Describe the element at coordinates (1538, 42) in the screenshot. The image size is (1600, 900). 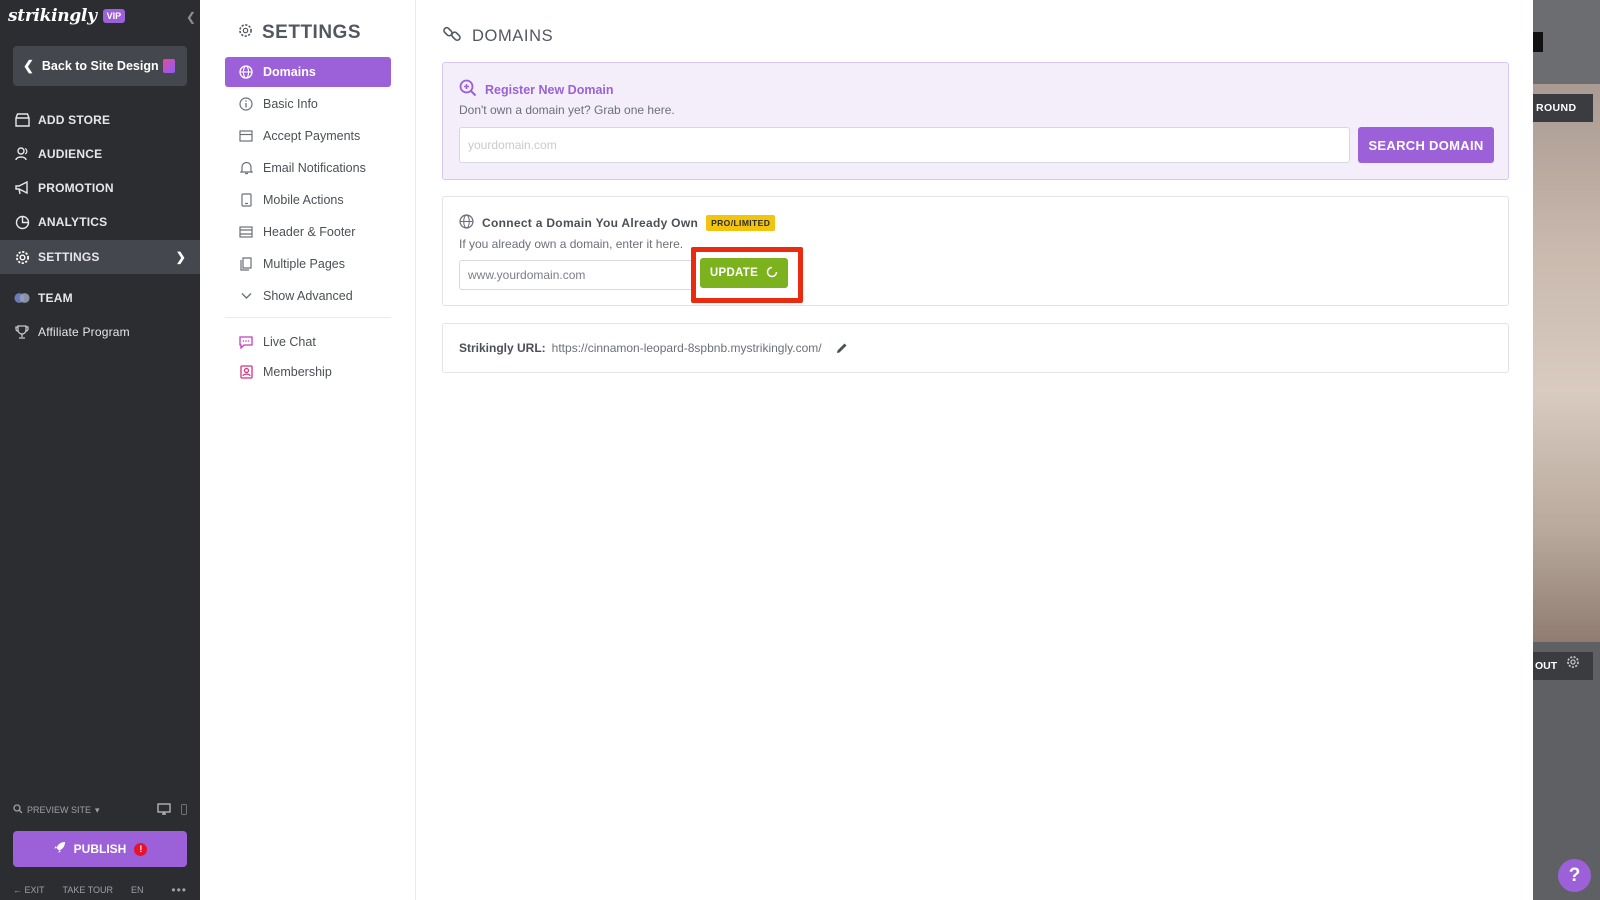
I see `preview-nav-tab` at that location.